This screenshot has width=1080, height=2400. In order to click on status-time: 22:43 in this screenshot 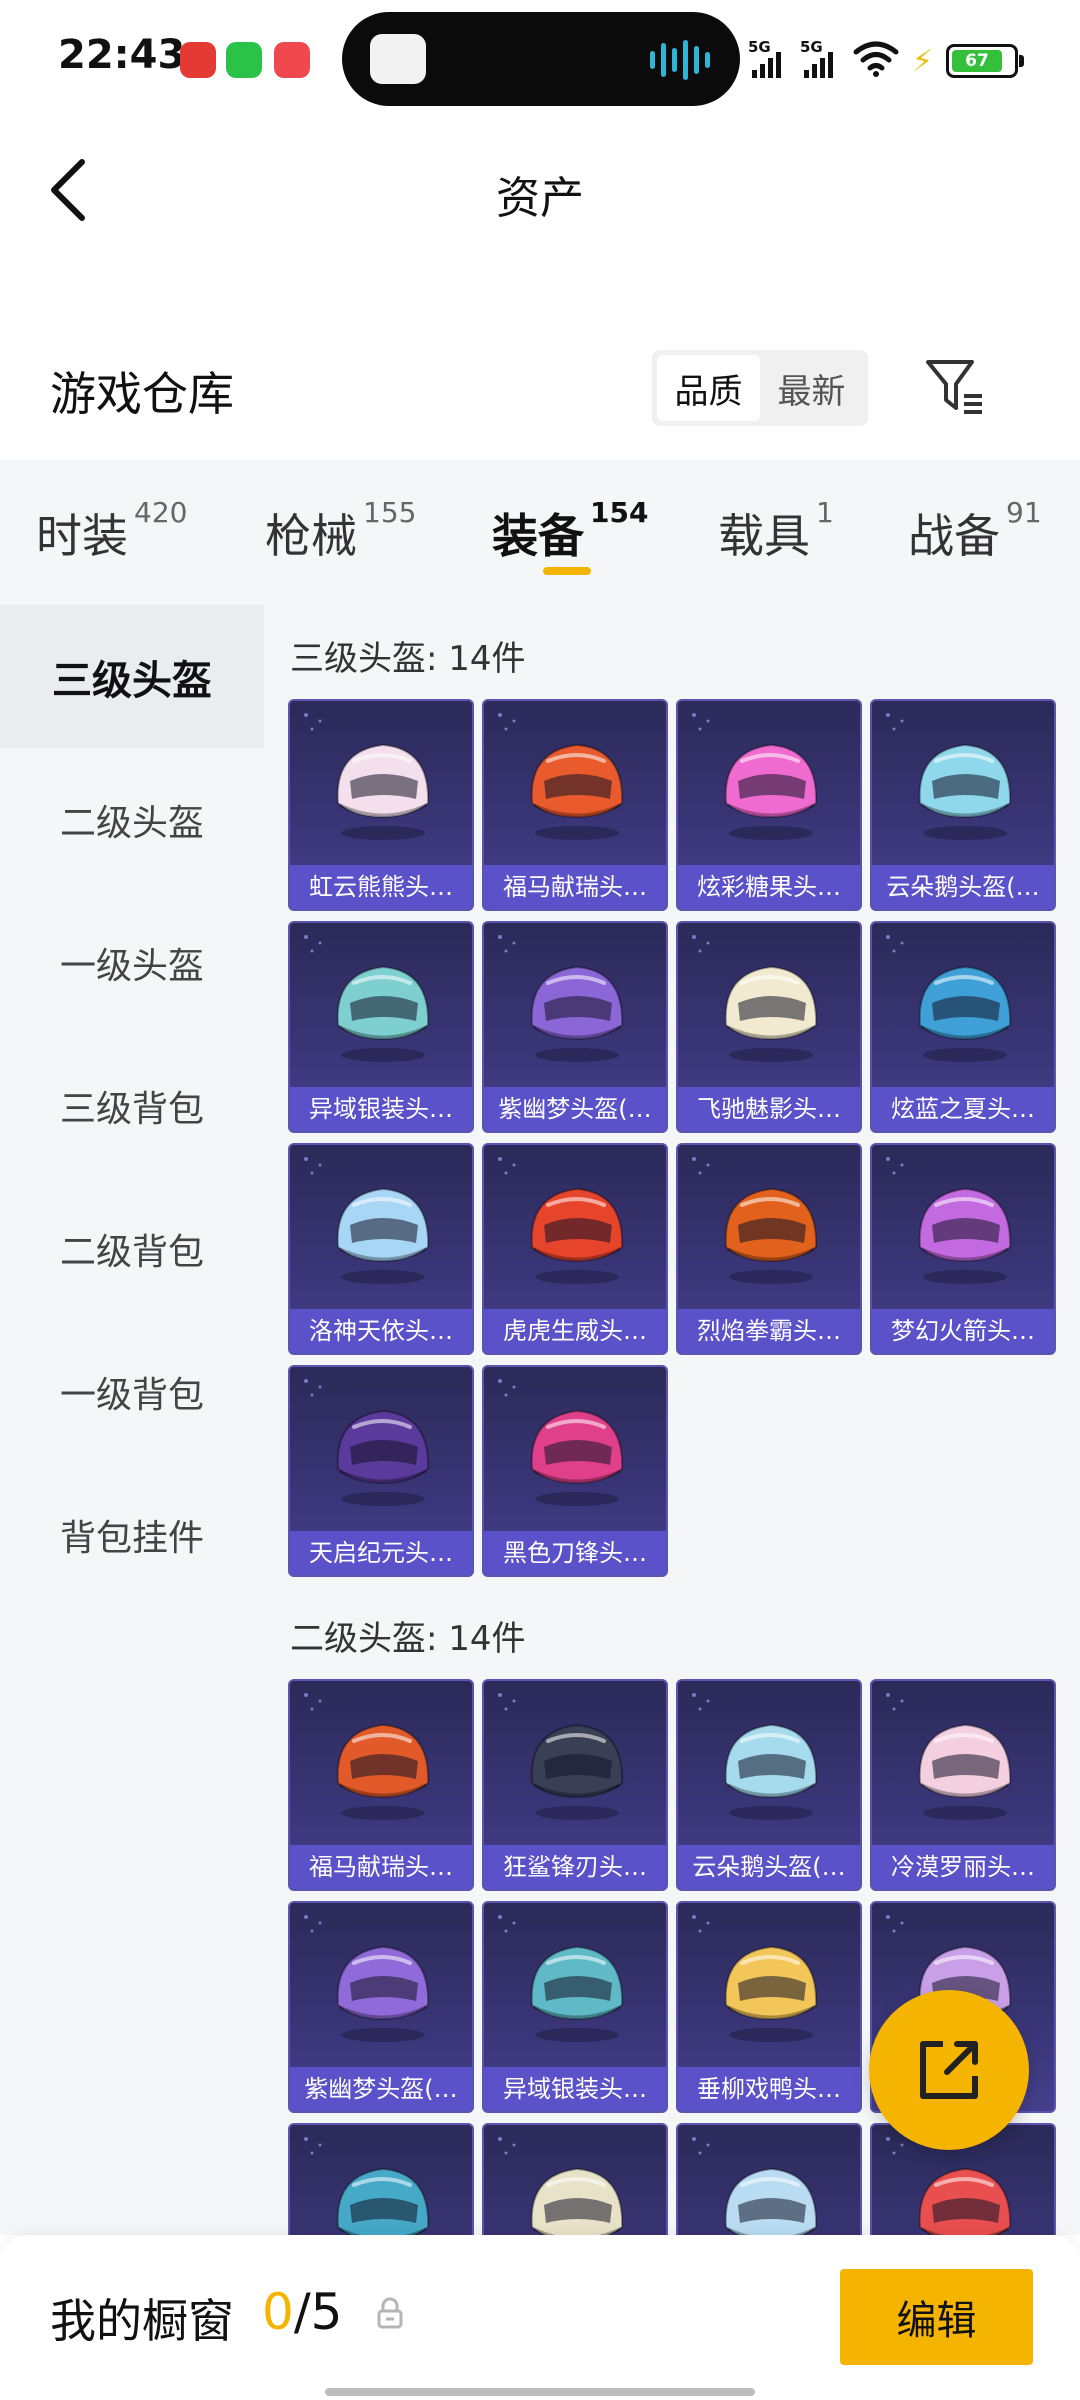, I will do `click(122, 55)`.